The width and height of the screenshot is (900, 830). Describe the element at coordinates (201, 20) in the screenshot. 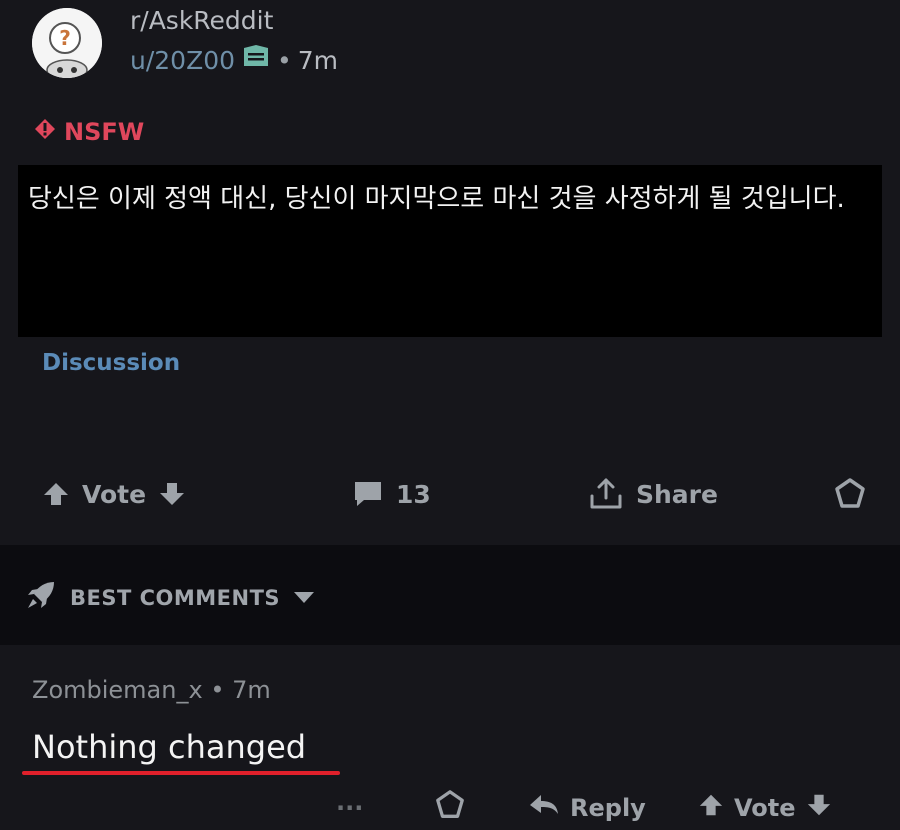

I see `subreddit-link: r/AskReddit` at that location.